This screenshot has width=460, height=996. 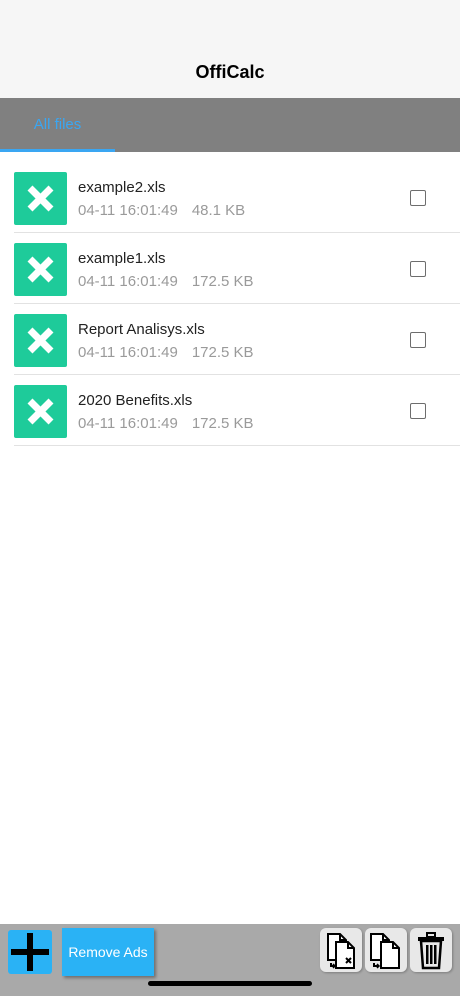 What do you see at coordinates (230, 49) in the screenshot?
I see `navigation-bar: OffiCalc` at bounding box center [230, 49].